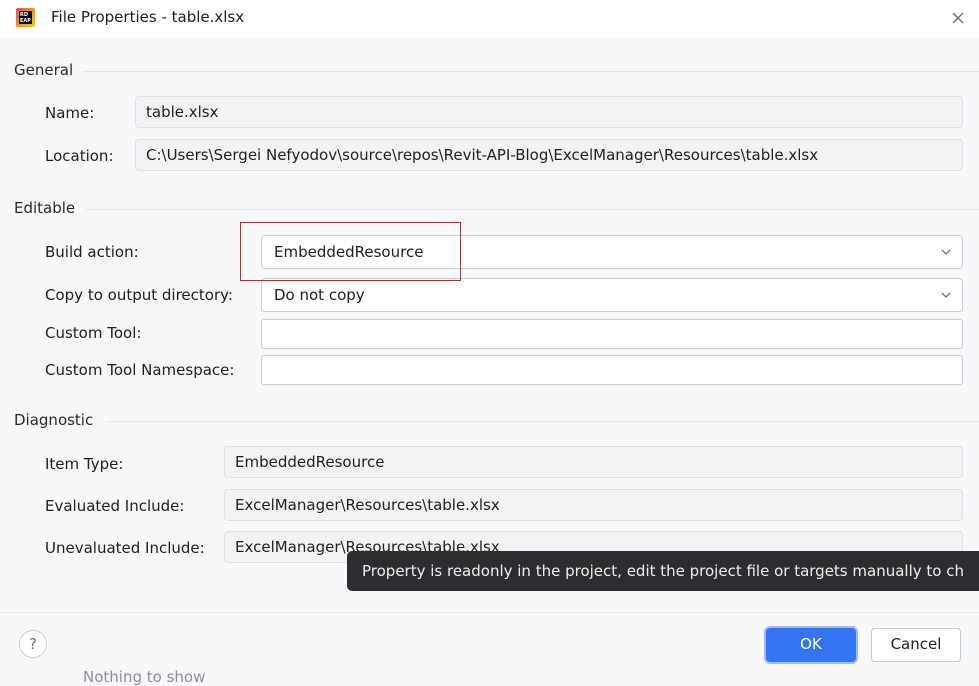 The width and height of the screenshot is (979, 686). I want to click on build-action-label: Build action:, so click(92, 252).